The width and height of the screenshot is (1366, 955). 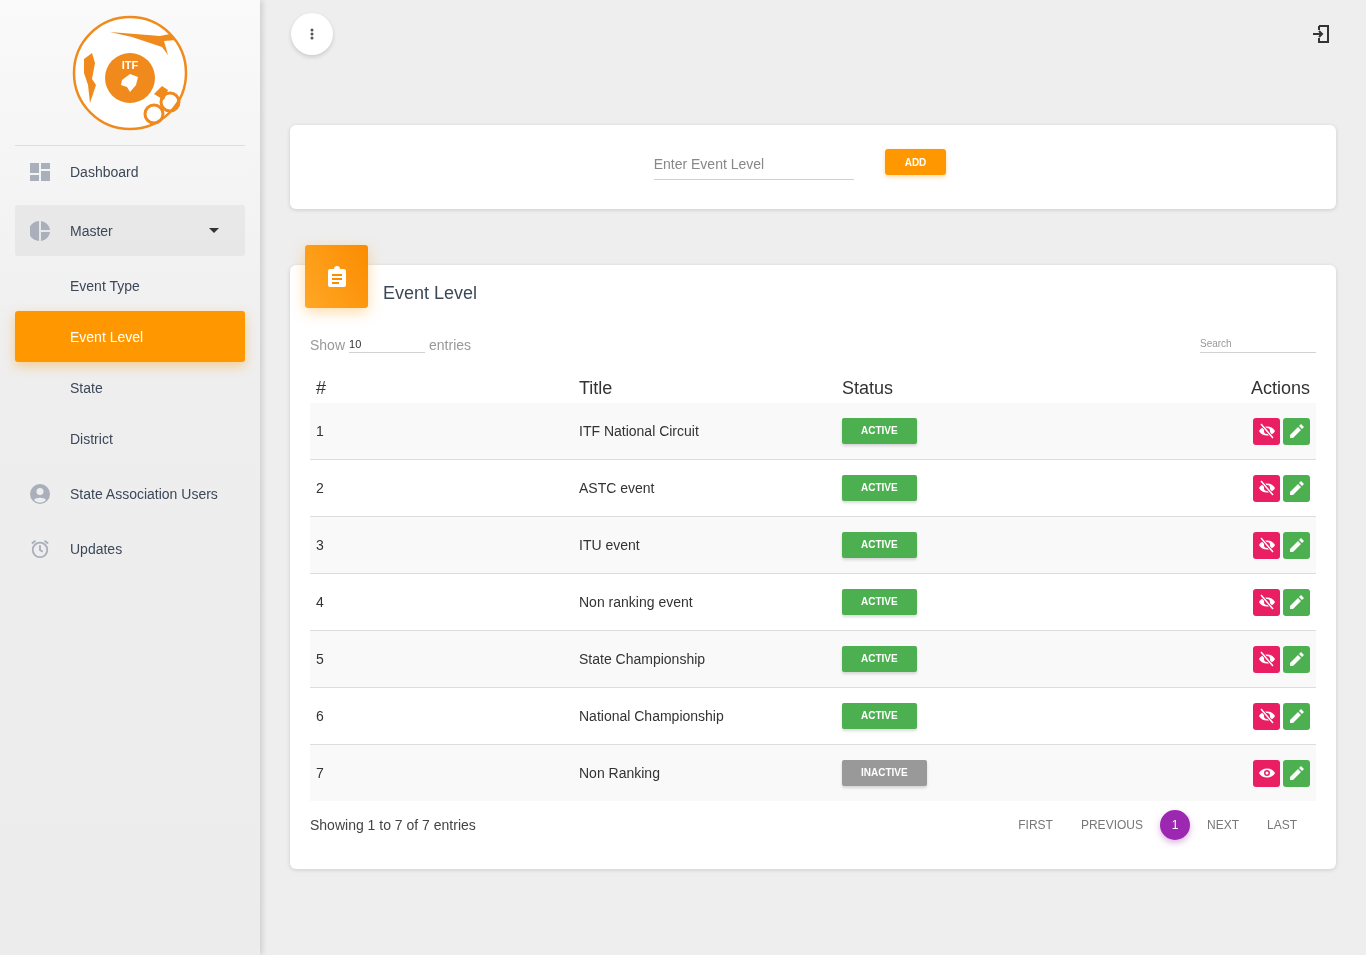 I want to click on table-cell: ITU event, so click(x=704, y=545).